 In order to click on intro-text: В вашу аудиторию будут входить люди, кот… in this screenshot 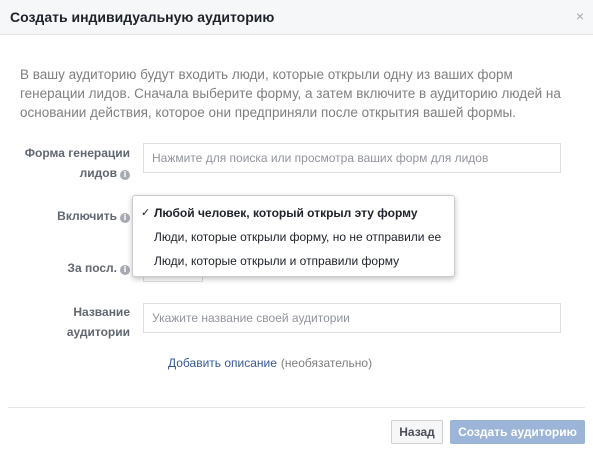, I will do `click(290, 93)`.